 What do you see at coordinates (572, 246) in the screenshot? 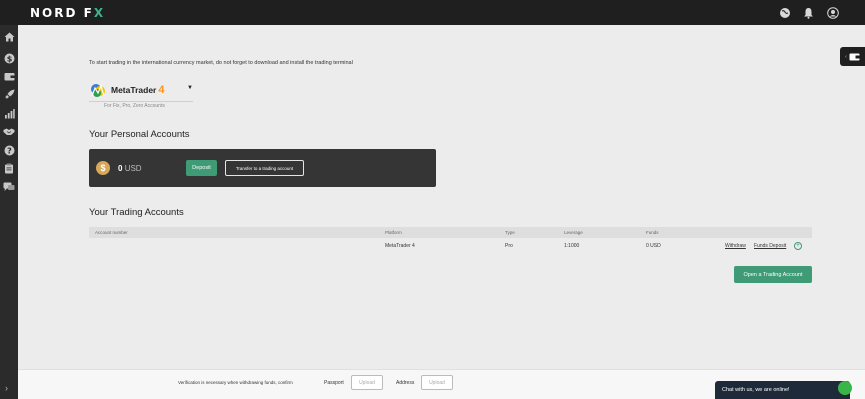
I see `leverage-cell: 1:1000` at bounding box center [572, 246].